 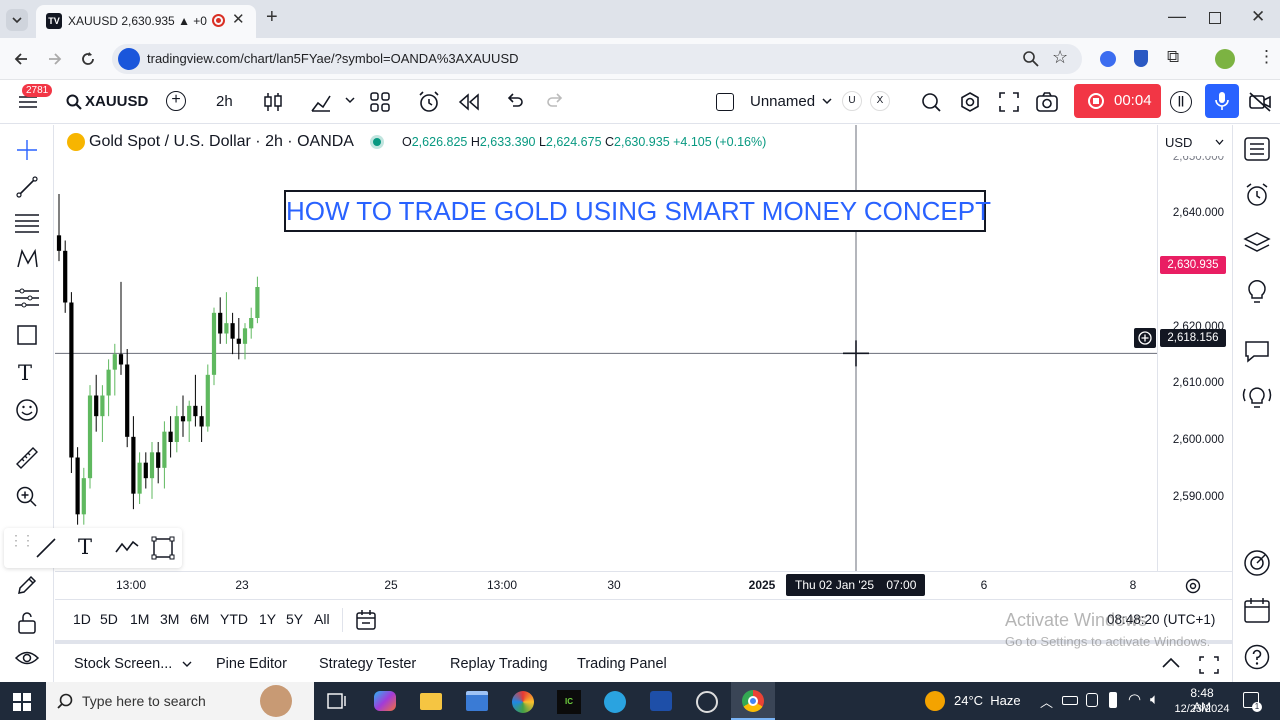 I want to click on indicators-icon, so click(x=321, y=102).